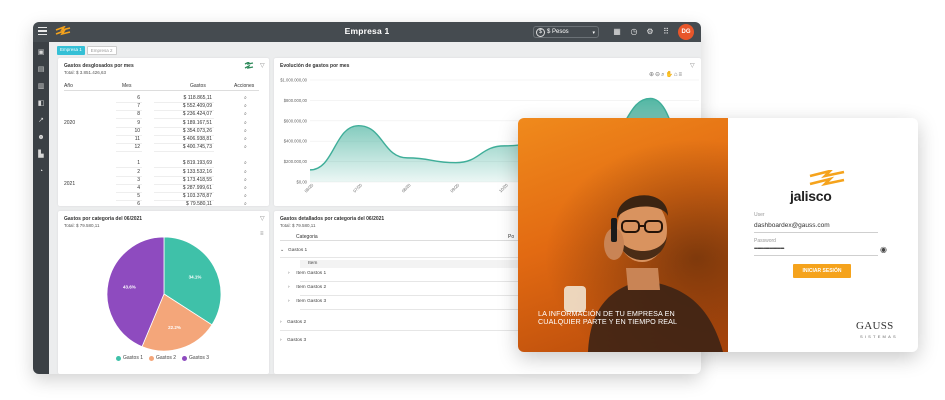 Image resolution: width=945 pixels, height=400 pixels. I want to click on legend-item: Gastos 2, so click(162, 358).